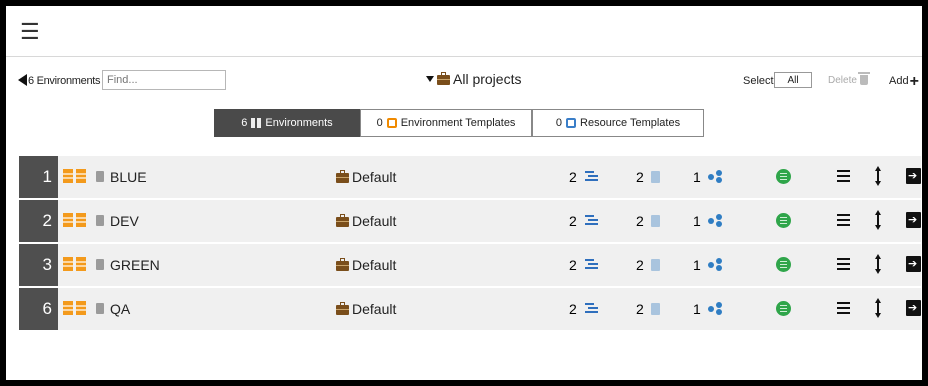 This screenshot has width=928, height=386. What do you see at coordinates (559, 123) in the screenshot?
I see `tab-resource-templates-count: 0` at bounding box center [559, 123].